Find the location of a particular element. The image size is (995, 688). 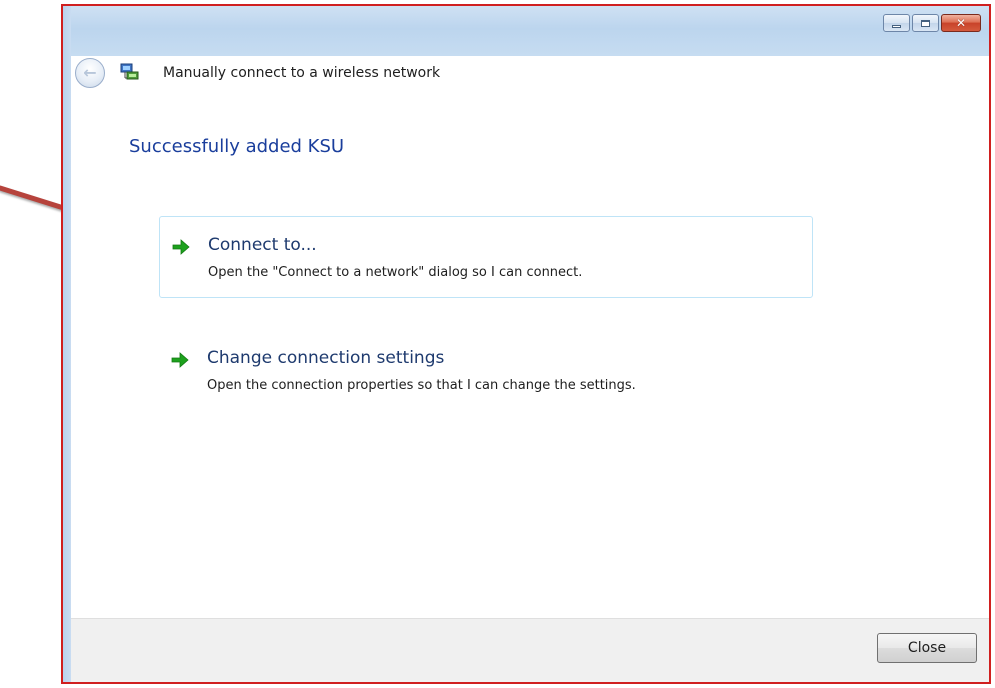

maximize-icon is located at coordinates (925, 23).